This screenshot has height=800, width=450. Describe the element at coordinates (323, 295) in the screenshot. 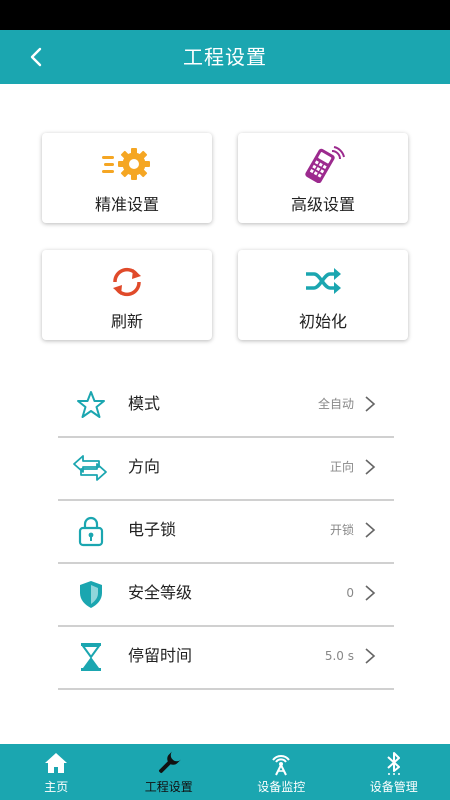

I see `initialize-card: 初始化` at that location.